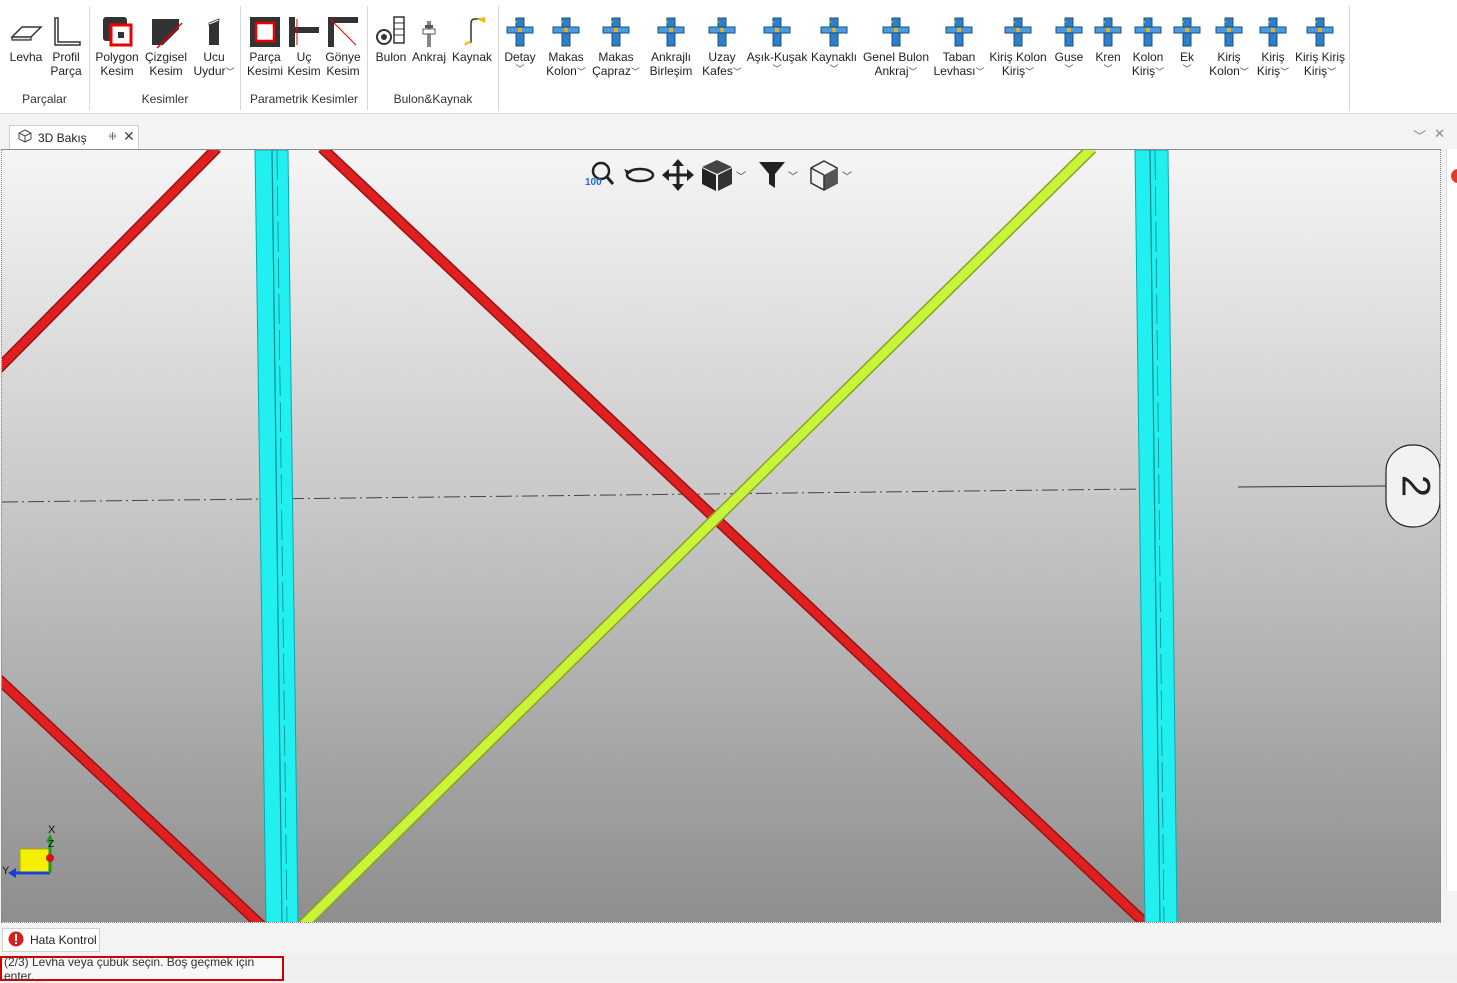  What do you see at coordinates (896, 32) in the screenshot?
I see `general-bolt-icon` at bounding box center [896, 32].